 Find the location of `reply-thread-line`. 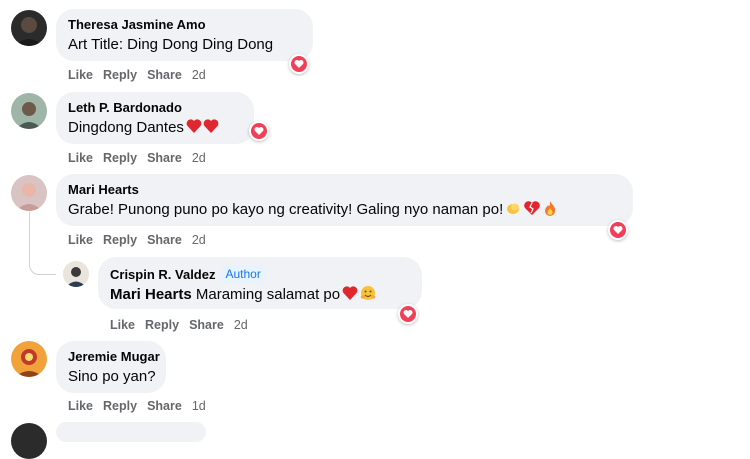

reply-thread-line is located at coordinates (42, 243).